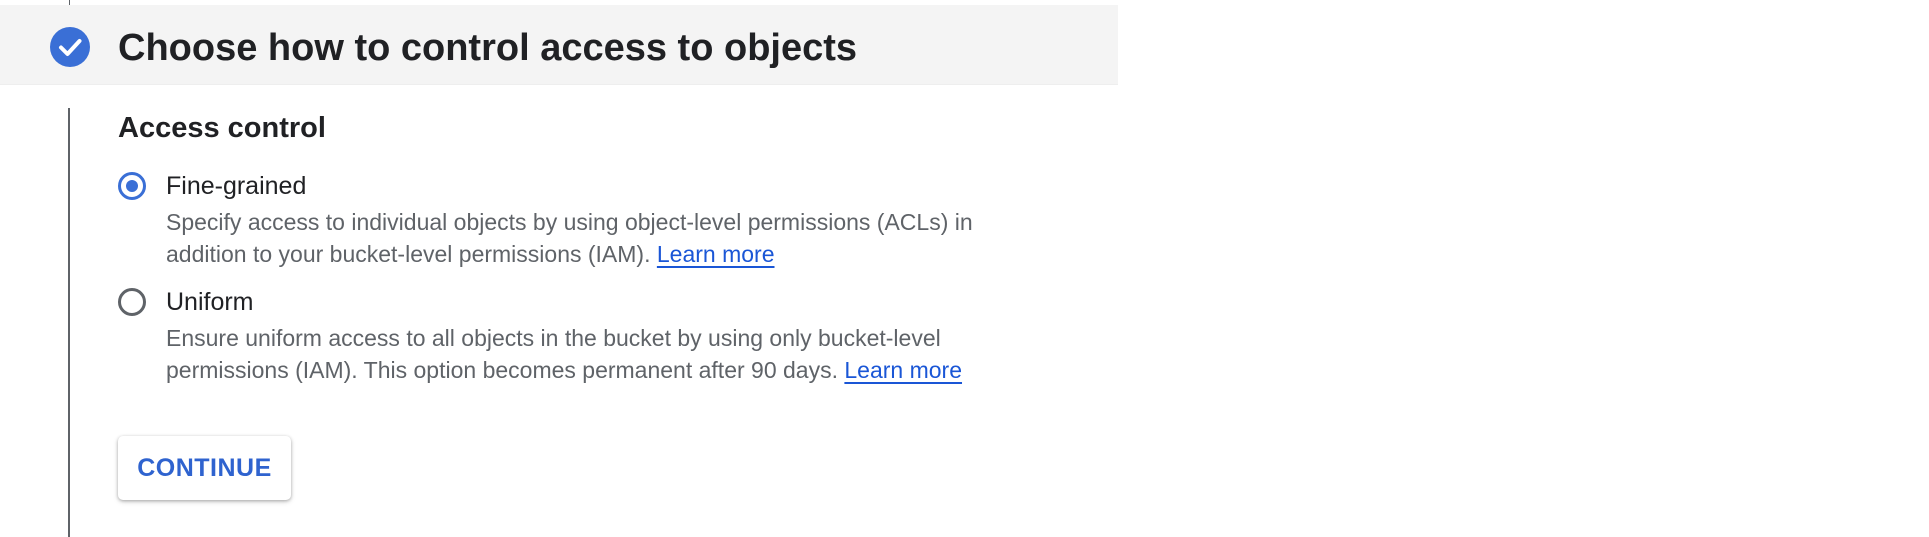  What do you see at coordinates (236, 186) in the screenshot?
I see `option-label-fine-grained: Fine-grained` at bounding box center [236, 186].